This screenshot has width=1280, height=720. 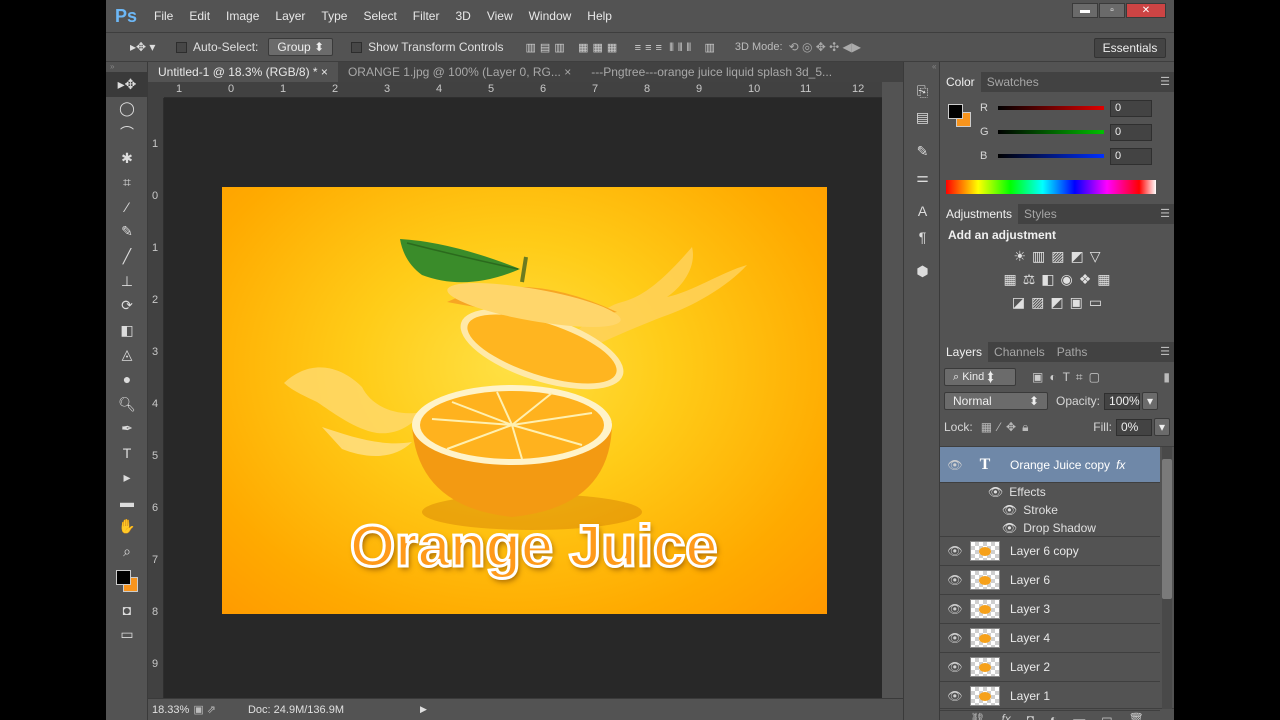 I want to click on layer-row: 👁︎ Layer 3, so click(x=1050, y=609).